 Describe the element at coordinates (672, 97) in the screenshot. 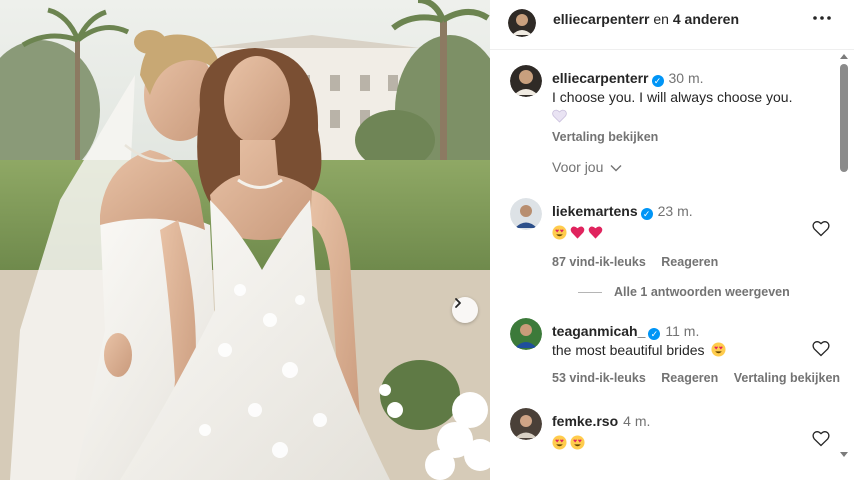

I see `caption-text: I choose you. I will always choose you.` at that location.